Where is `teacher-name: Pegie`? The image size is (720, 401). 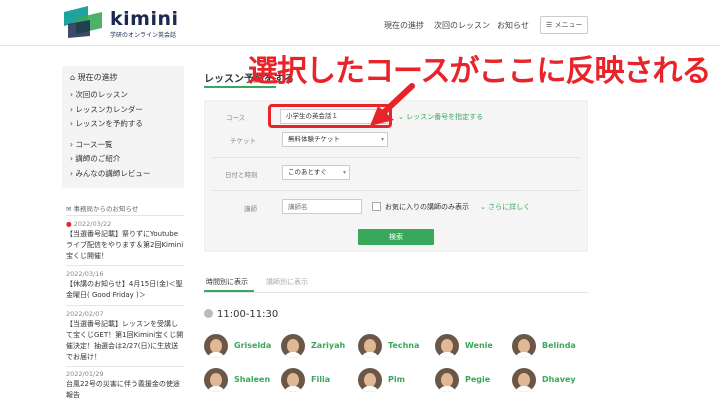 teacher-name: Pegie is located at coordinates (478, 379).